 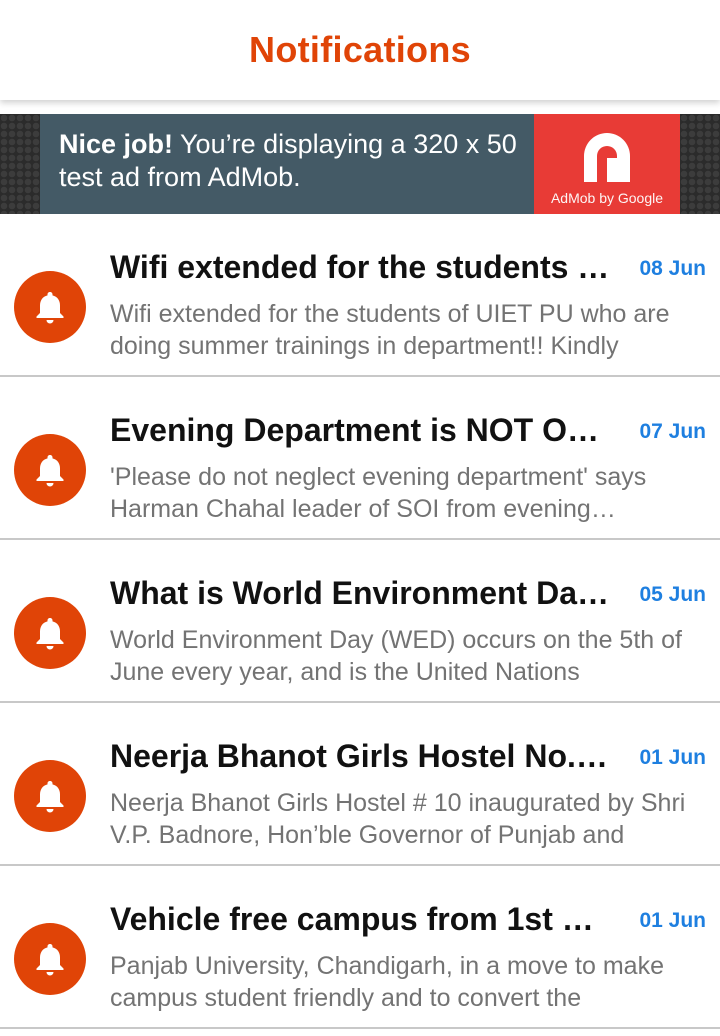 What do you see at coordinates (360, 593) in the screenshot?
I see `notification-title: What is World Environment Day?` at bounding box center [360, 593].